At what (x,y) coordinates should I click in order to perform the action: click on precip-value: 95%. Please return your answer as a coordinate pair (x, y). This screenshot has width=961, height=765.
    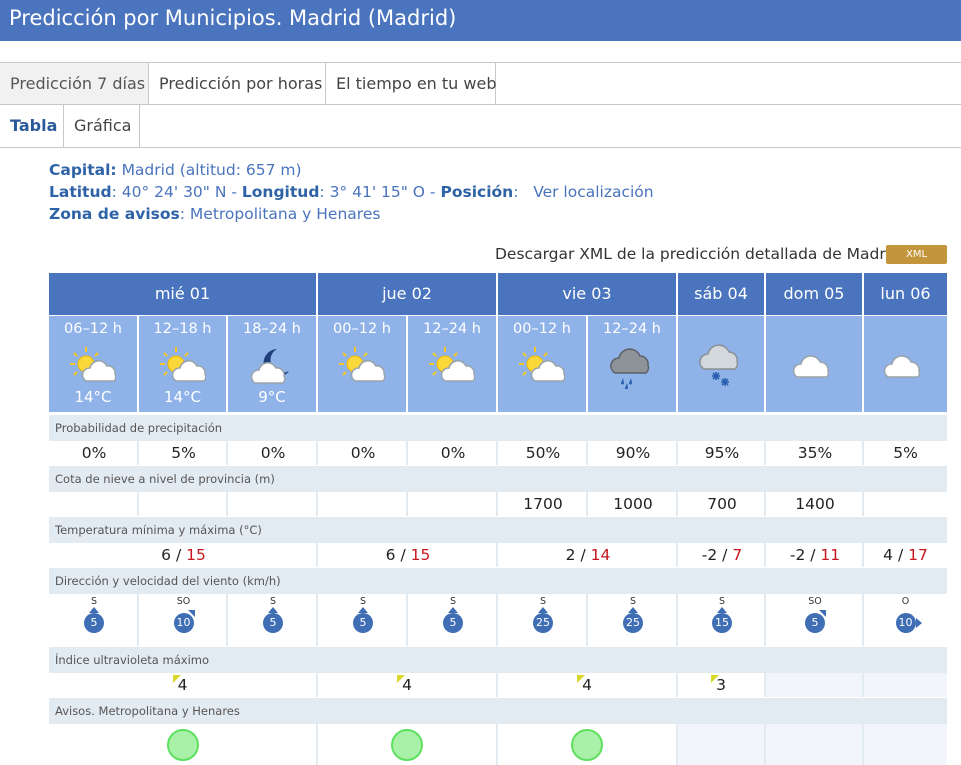
    Looking at the image, I should click on (722, 453).